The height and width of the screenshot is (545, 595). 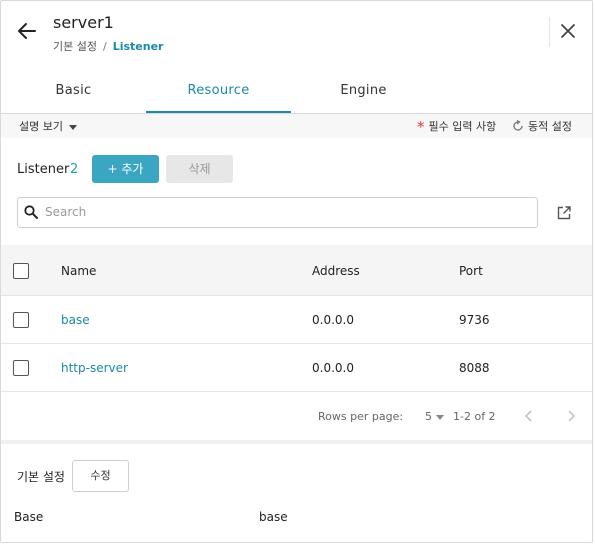 I want to click on column-address: Address, so click(x=336, y=271).